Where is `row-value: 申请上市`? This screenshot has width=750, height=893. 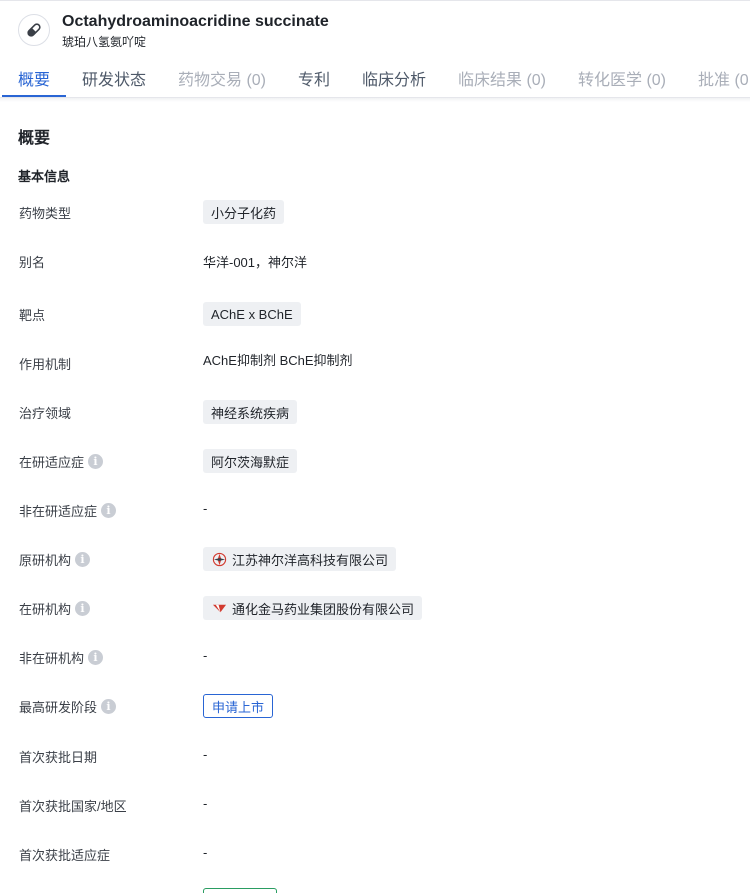
row-value: 申请上市 is located at coordinates (238, 706).